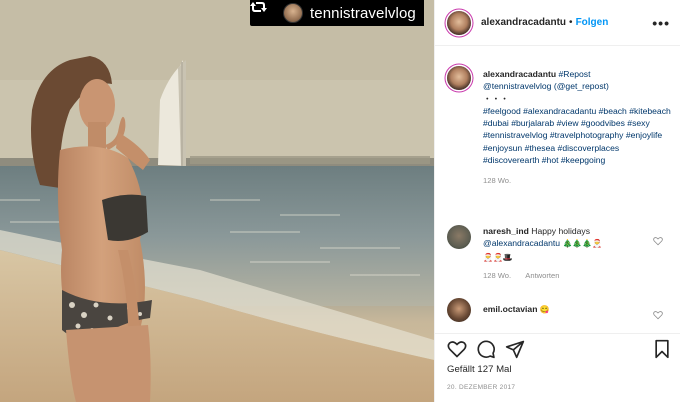 This screenshot has height=402, width=680. Describe the element at coordinates (479, 369) in the screenshot. I see `likes-count: Gefällt 127 Mal` at that location.